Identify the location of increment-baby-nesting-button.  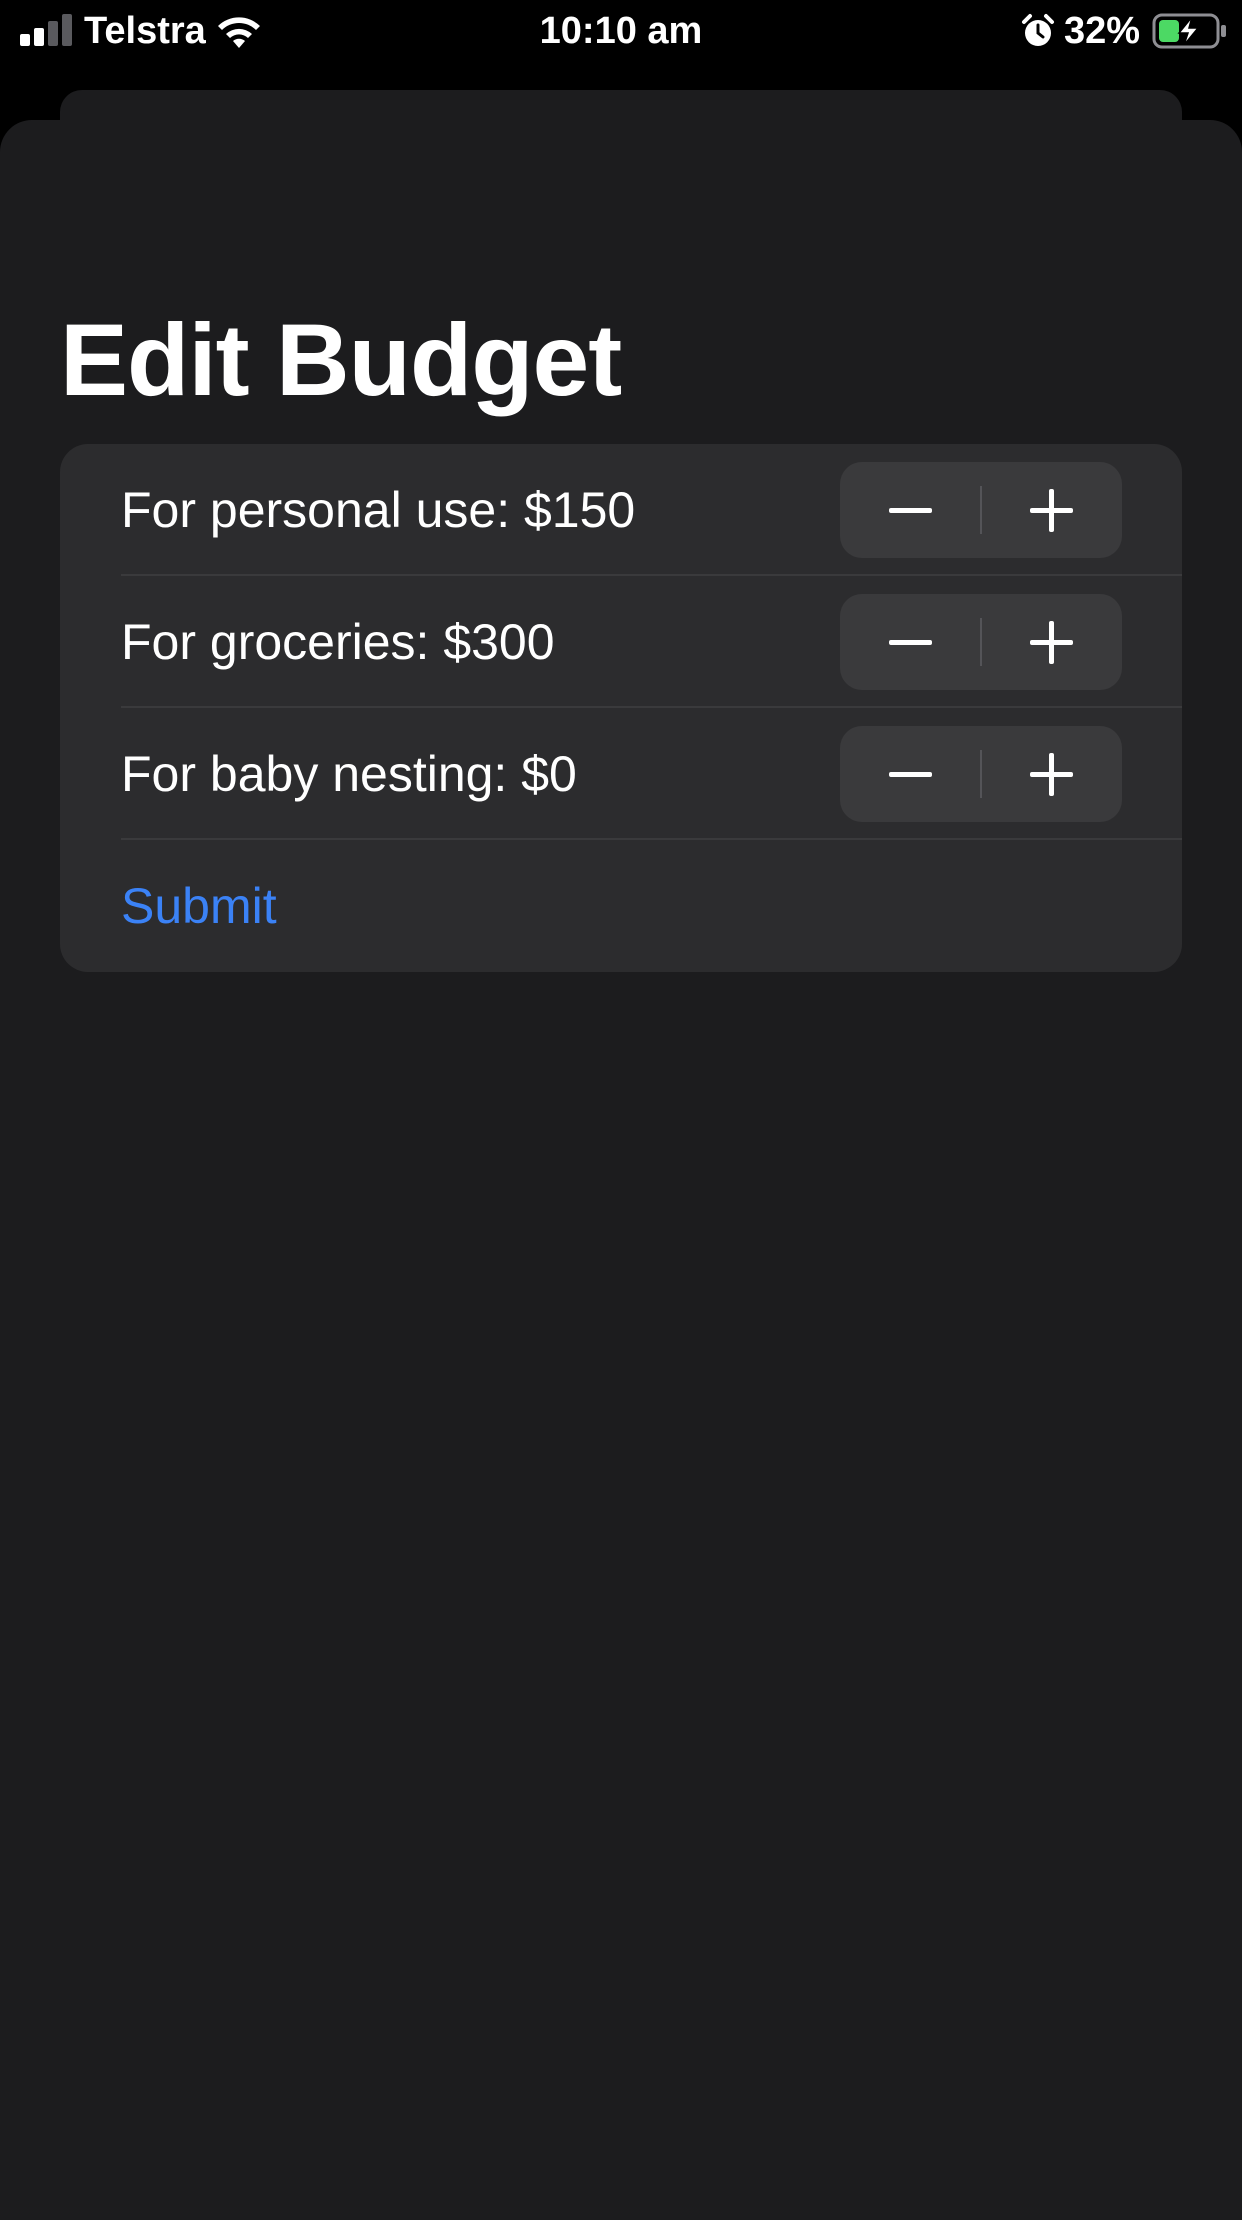
(1051, 774).